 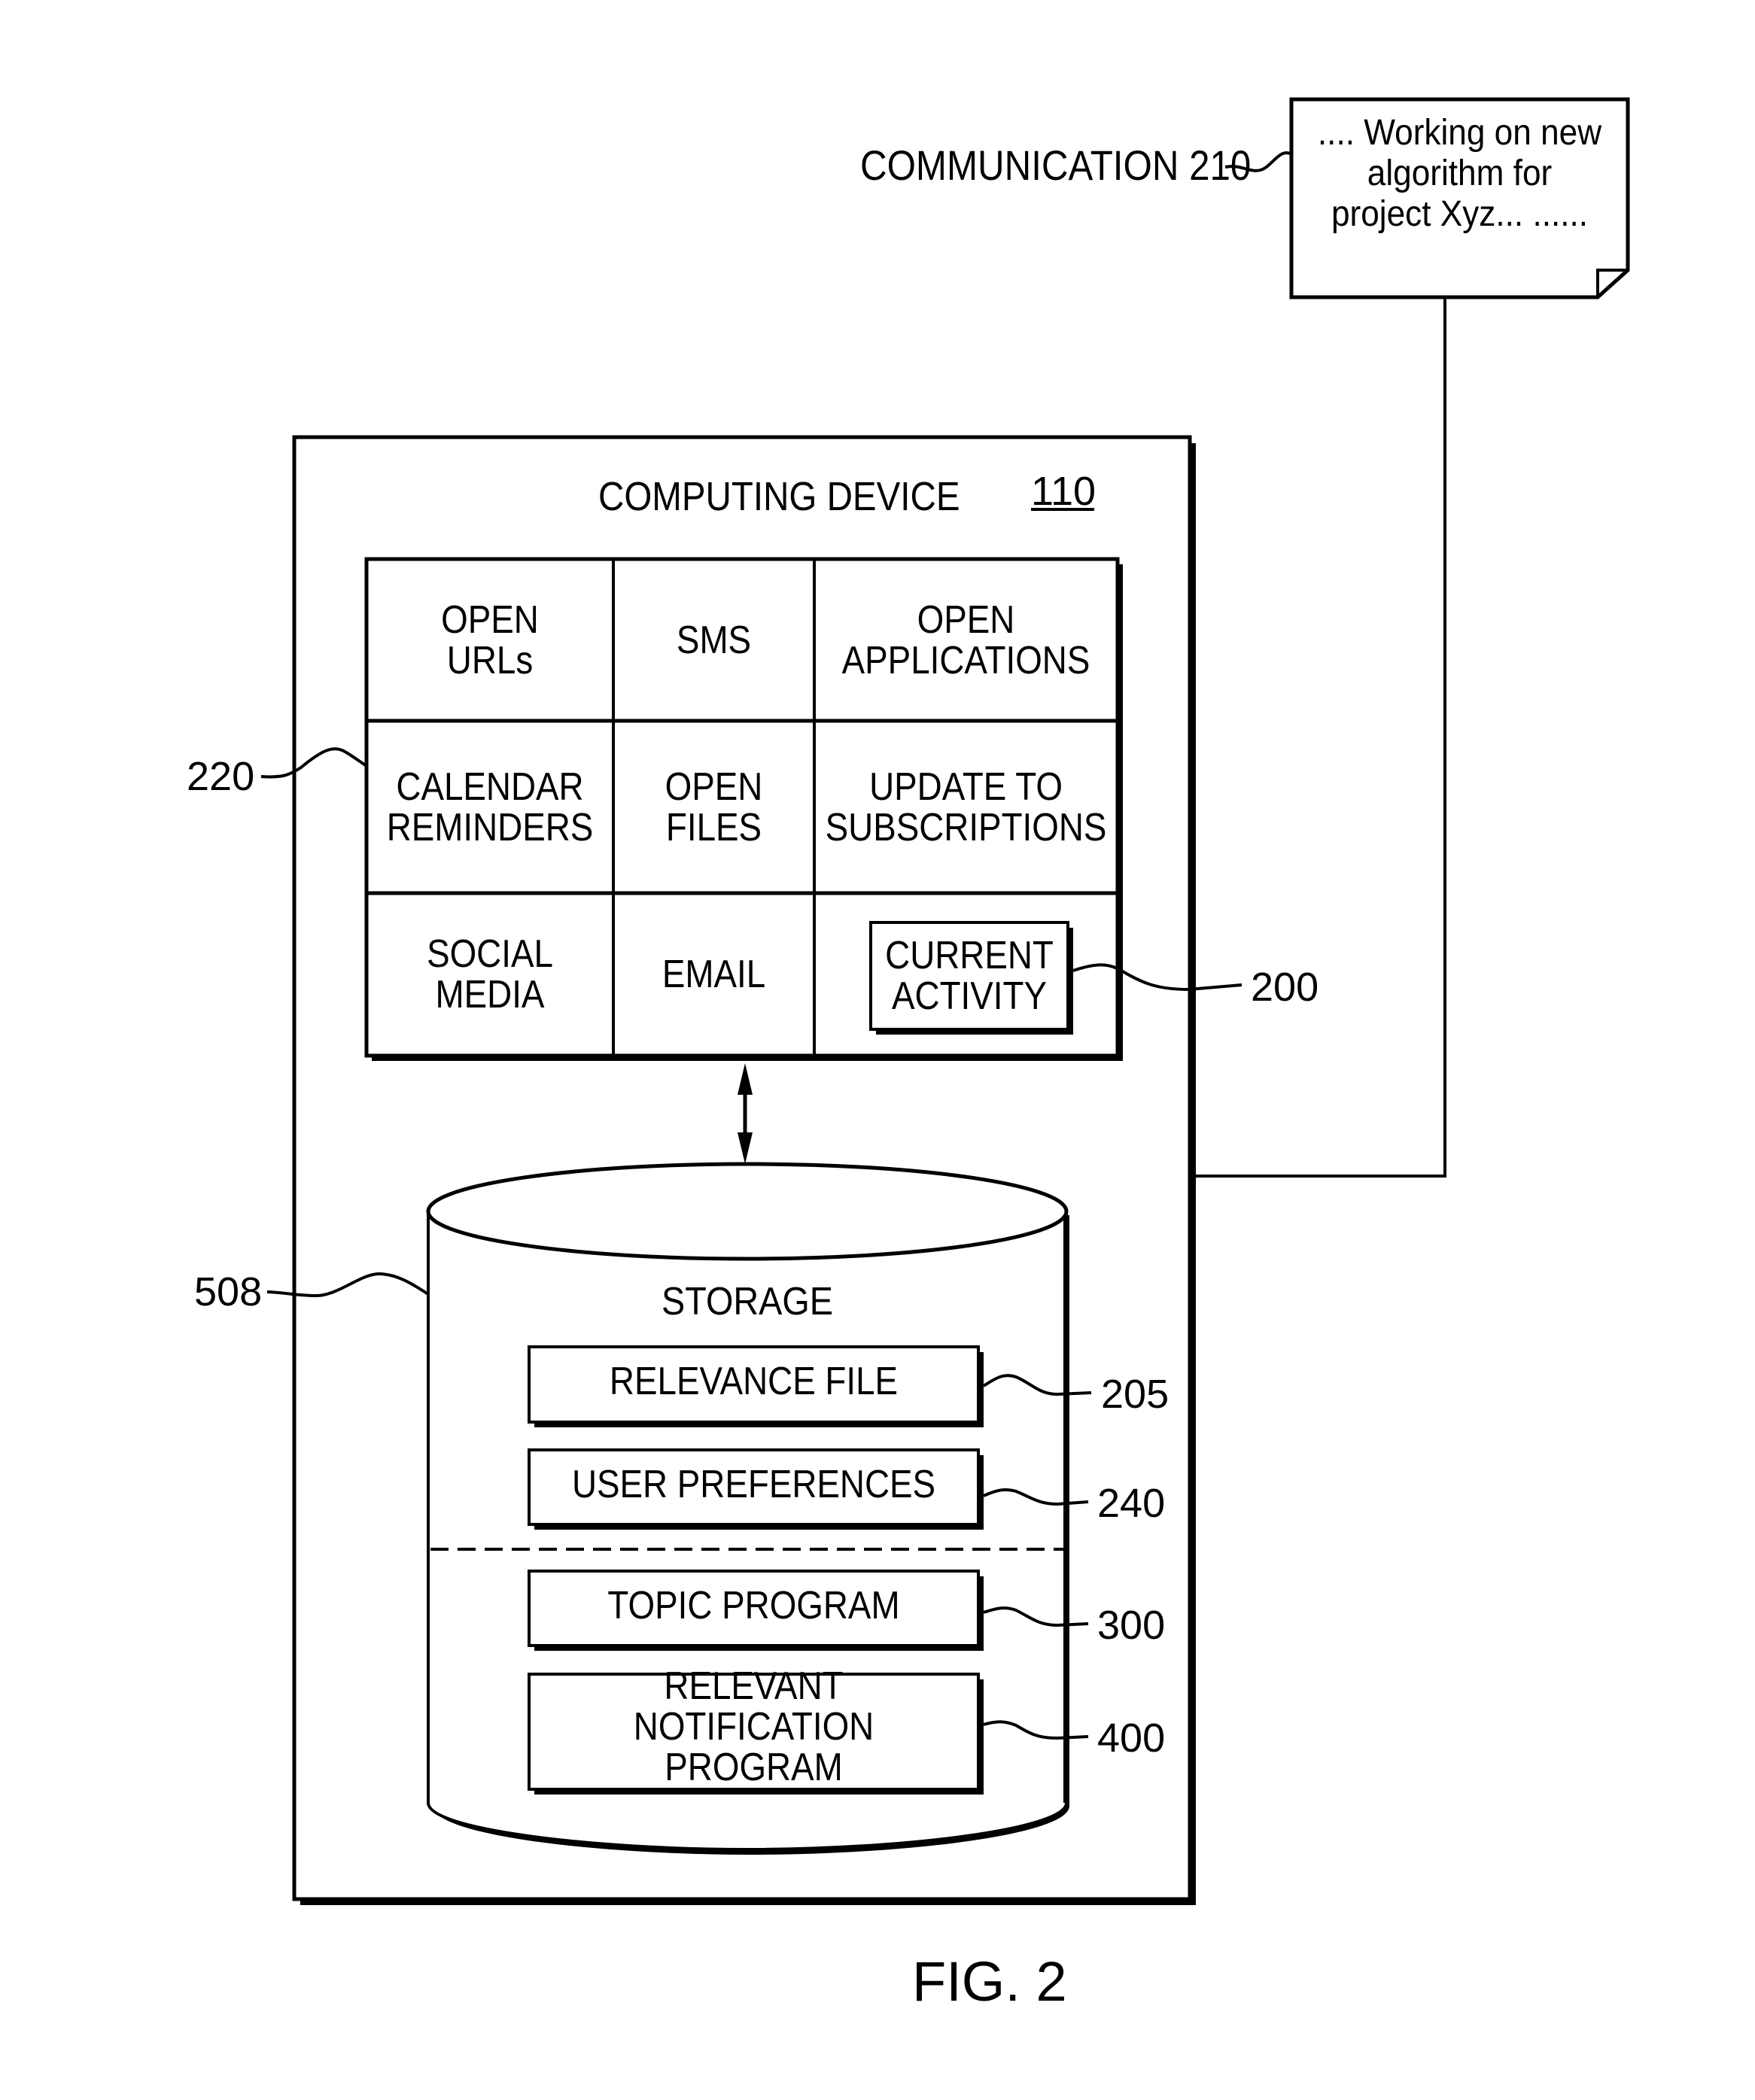 I want to click on grid-cell-social-media: SOCIAL MEDIA, so click(x=490, y=974).